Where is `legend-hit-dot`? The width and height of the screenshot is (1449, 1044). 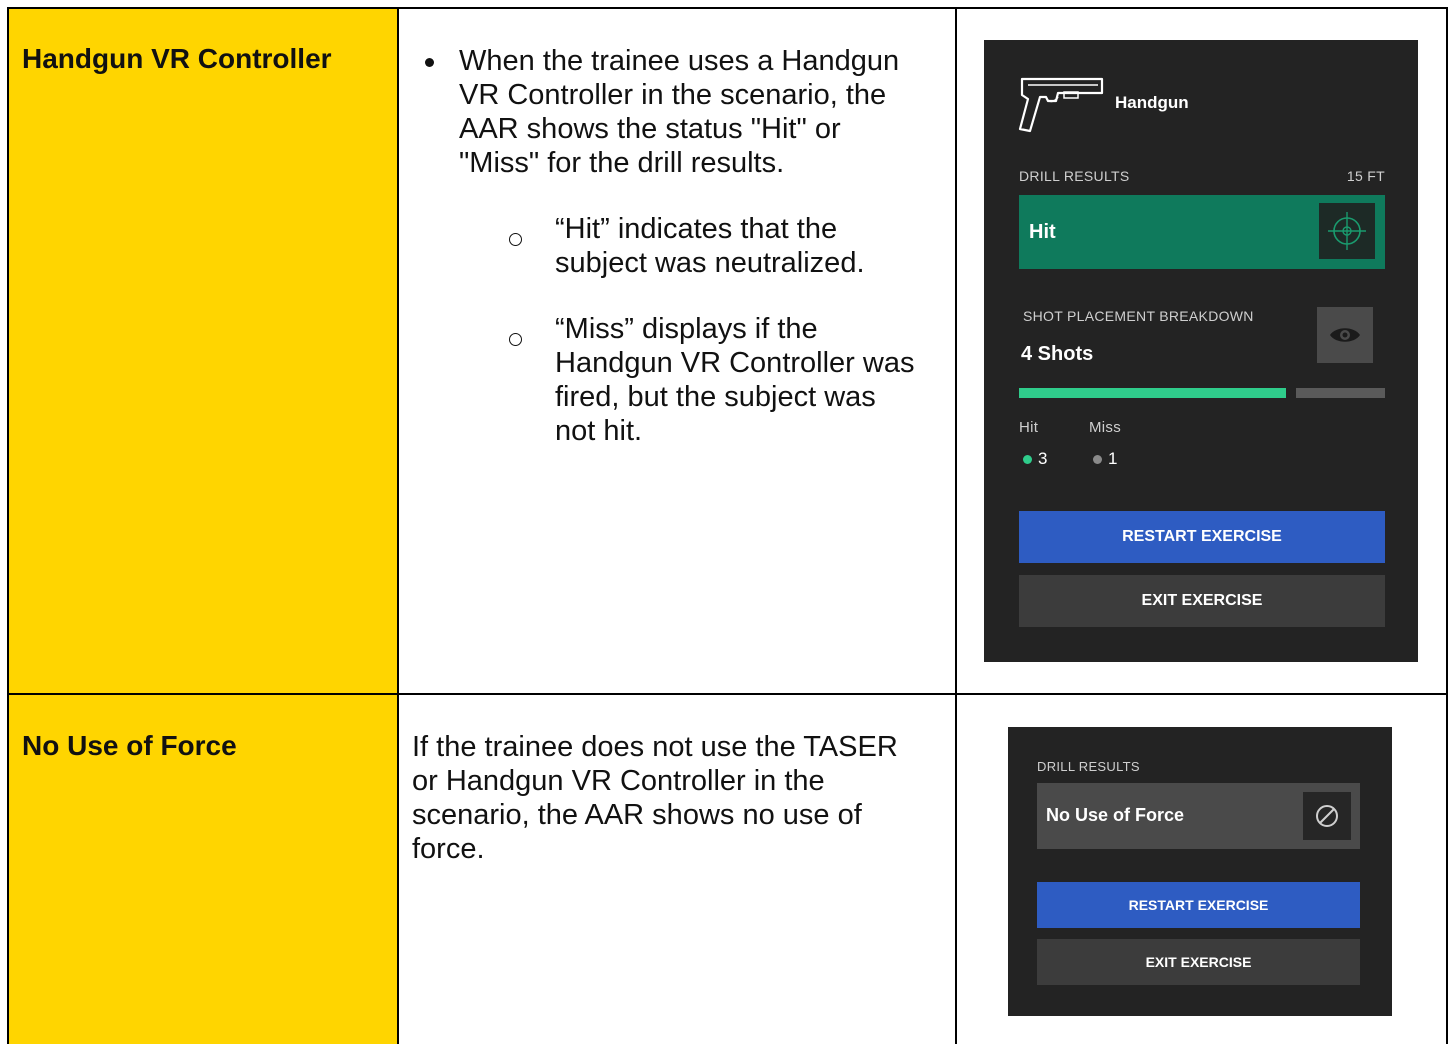 legend-hit-dot is located at coordinates (1027, 459).